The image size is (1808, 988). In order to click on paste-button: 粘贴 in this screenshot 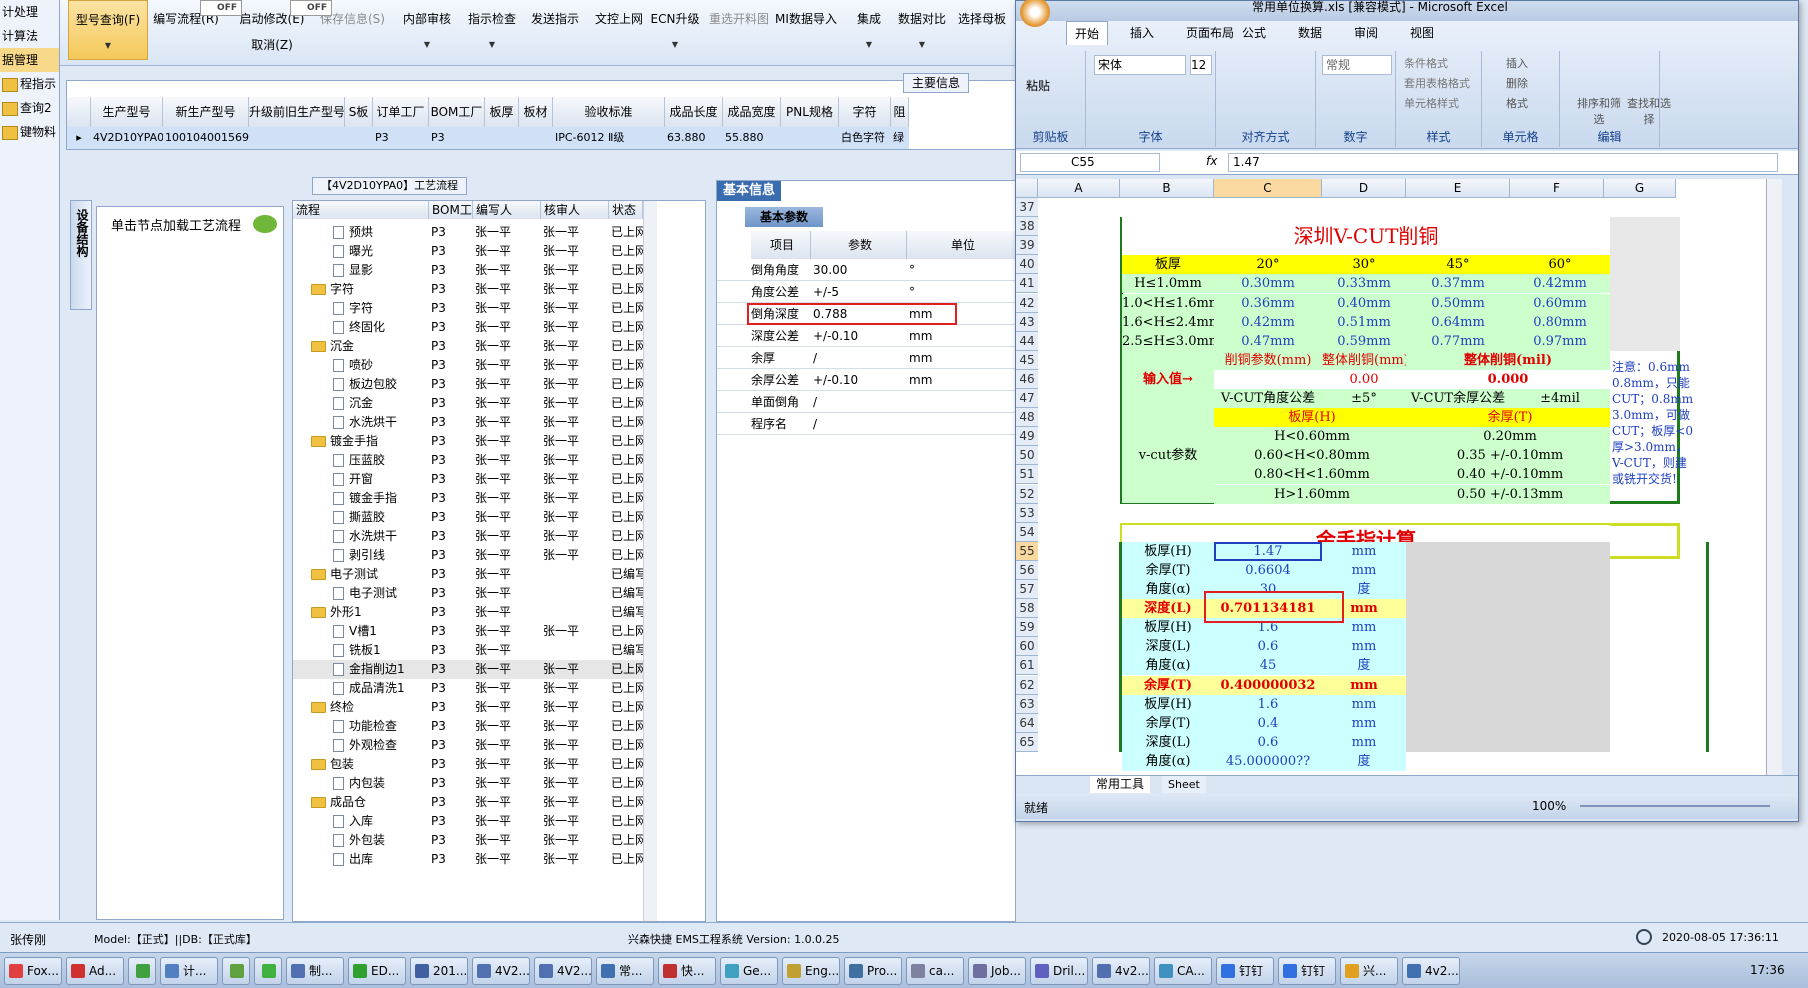, I will do `click(1038, 85)`.